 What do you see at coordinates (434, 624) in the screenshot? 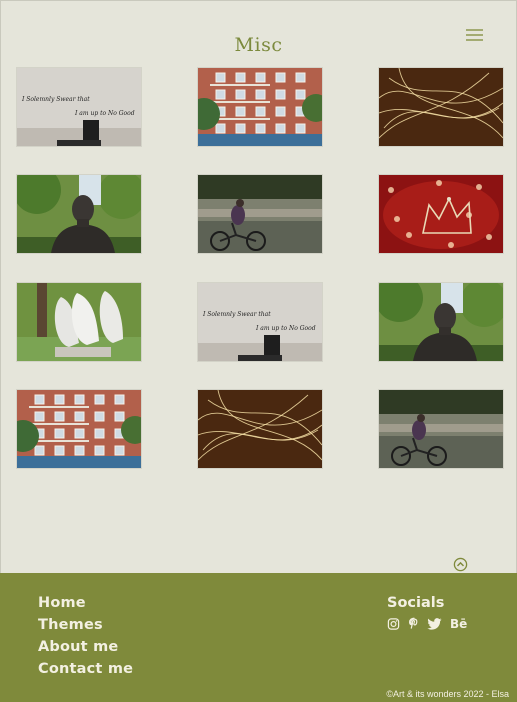
I see `twitter-icon` at bounding box center [434, 624].